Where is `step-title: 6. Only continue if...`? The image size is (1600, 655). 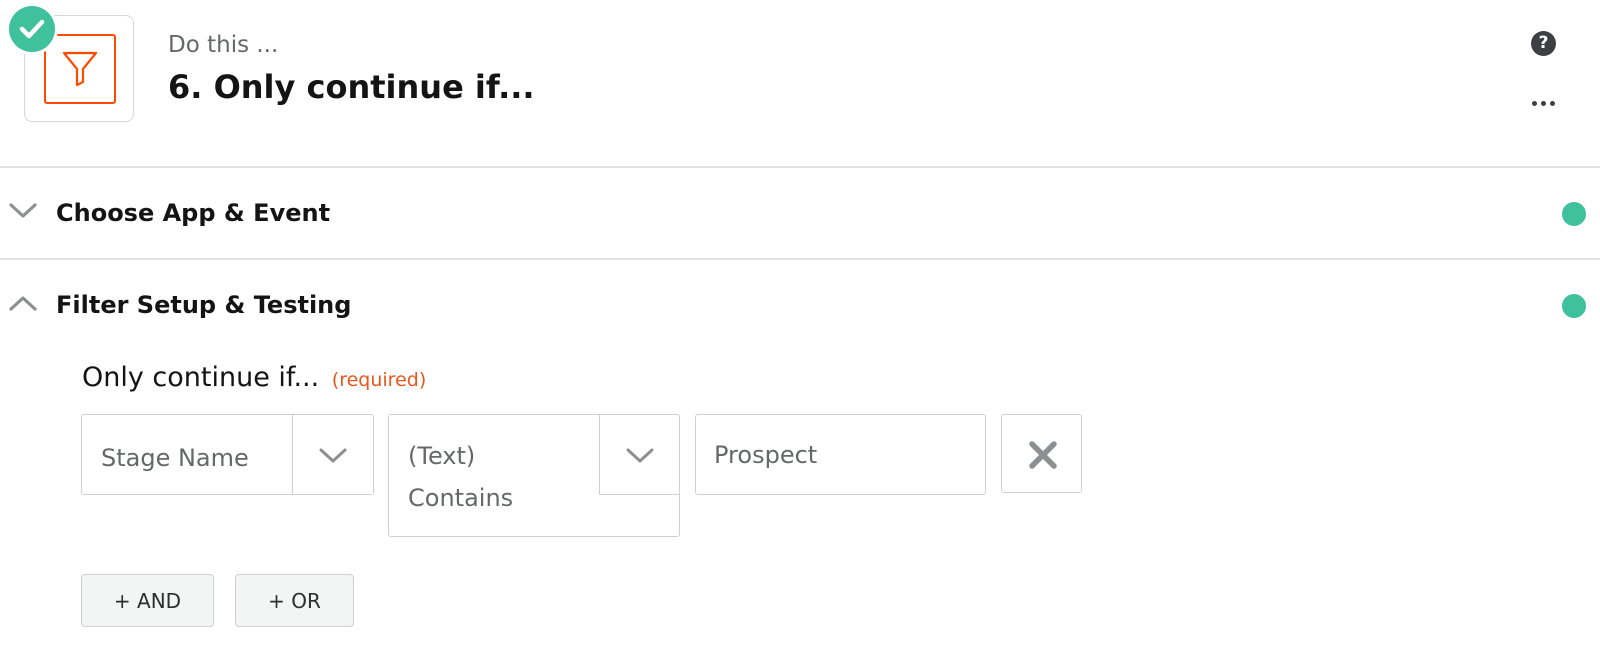
step-title: 6. Only continue if... is located at coordinates (351, 87).